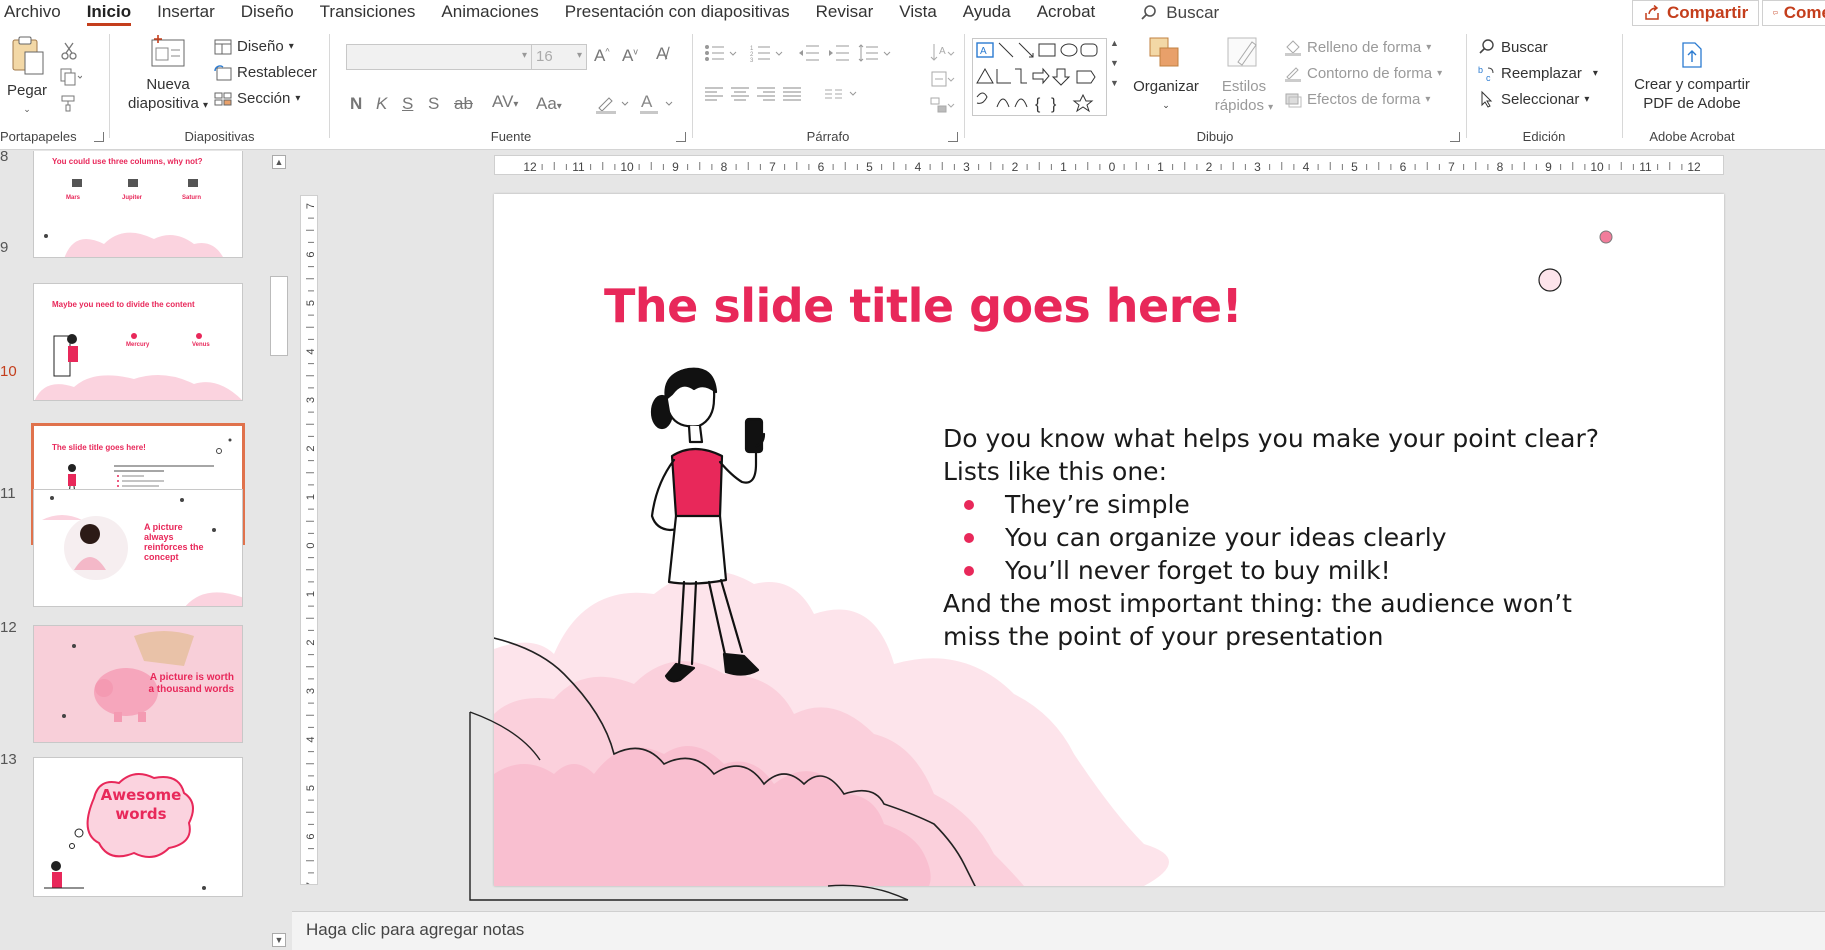 The width and height of the screenshot is (1825, 950). What do you see at coordinates (309, 540) in the screenshot?
I see `vertical-ruler: 7 6 5 4 3 2 1 0 1 2 3 4 5 6 7` at bounding box center [309, 540].